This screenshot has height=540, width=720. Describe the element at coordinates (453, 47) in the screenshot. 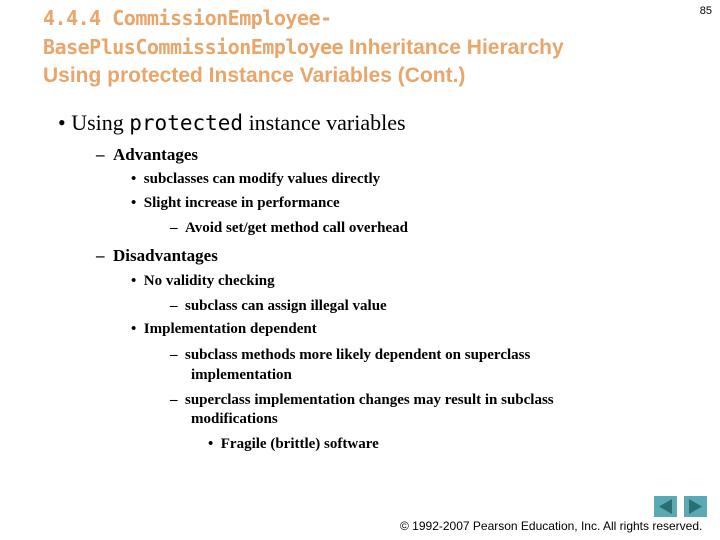

I see `title-line-2-text: Inheritance Hierarchy` at that location.